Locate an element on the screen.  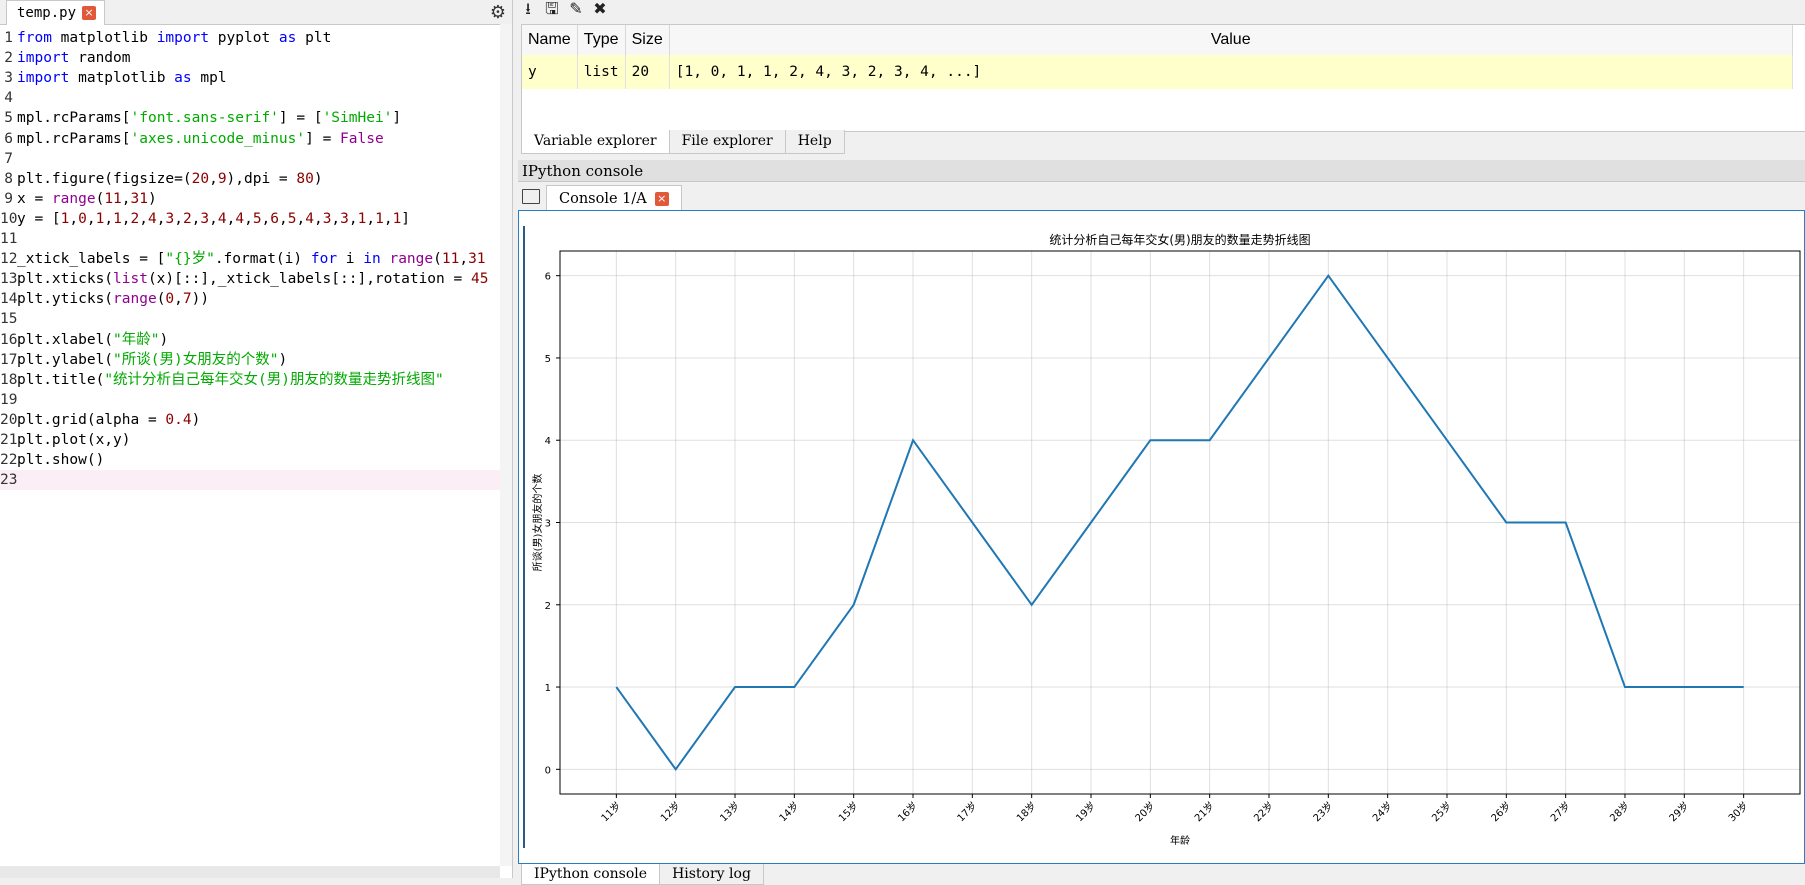
line-number: 1 is located at coordinates (8, 38).